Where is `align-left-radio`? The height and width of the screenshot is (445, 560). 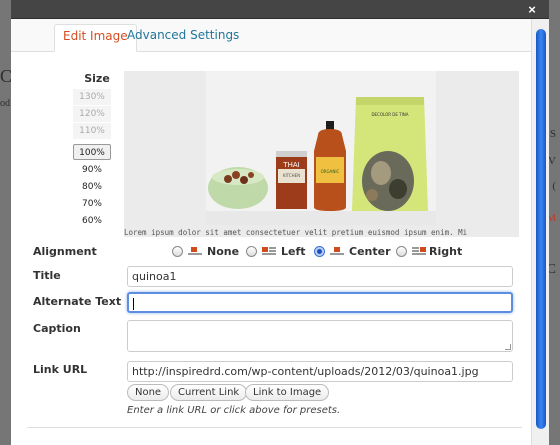
align-left-radio is located at coordinates (251, 251).